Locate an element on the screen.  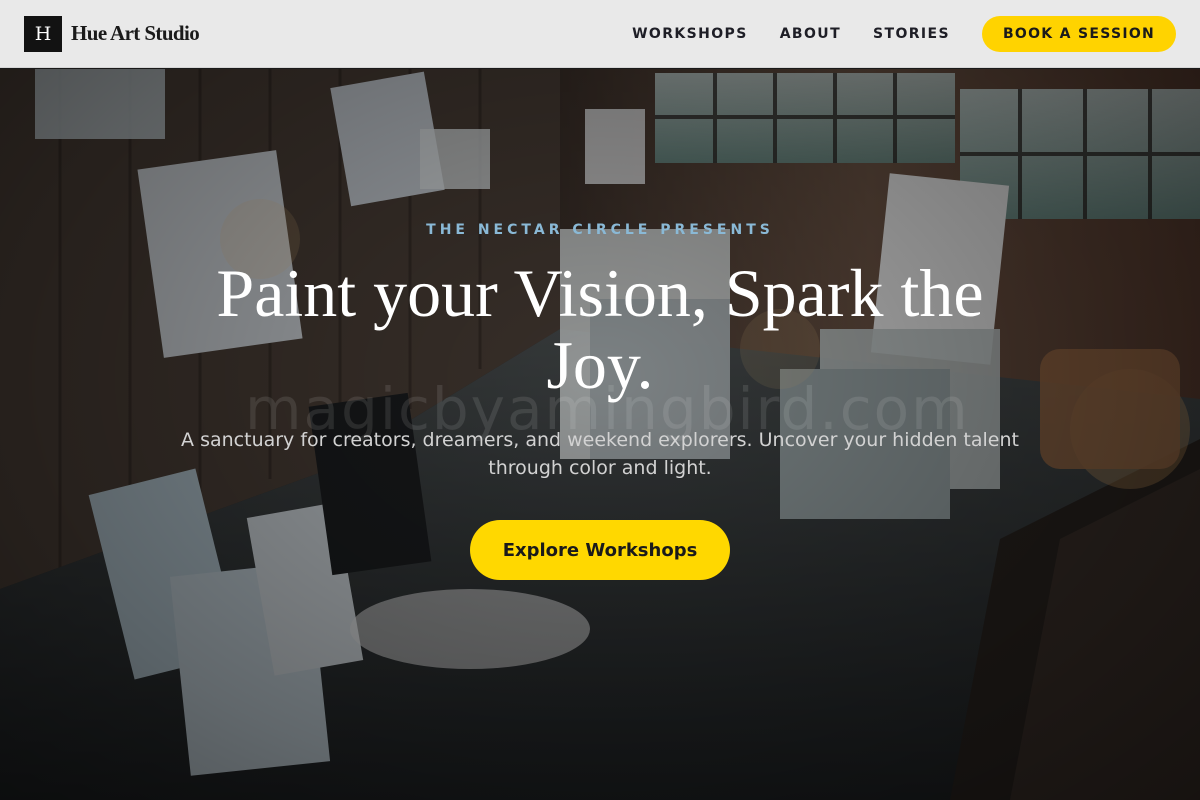
brand-name: Hue Art Studio is located at coordinates (135, 33).